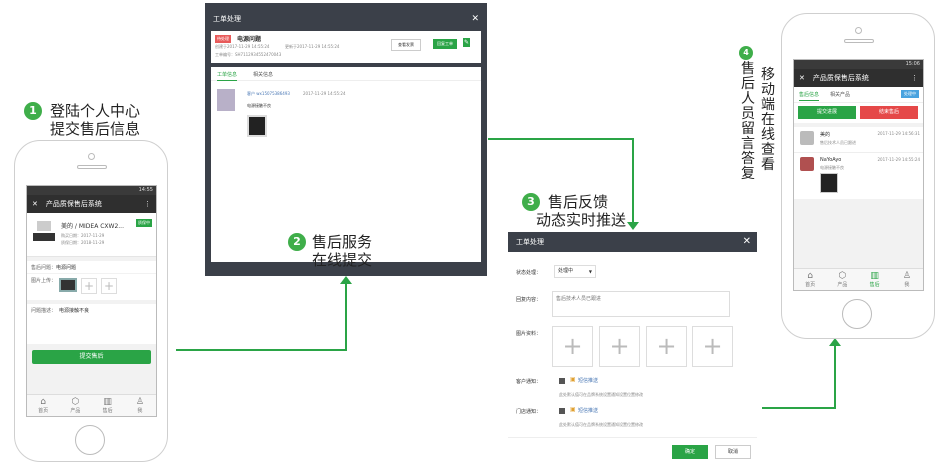 This screenshot has height=472, width=949. What do you see at coordinates (831, 160) in the screenshot?
I see `message-user: NaYoAyo` at bounding box center [831, 160].